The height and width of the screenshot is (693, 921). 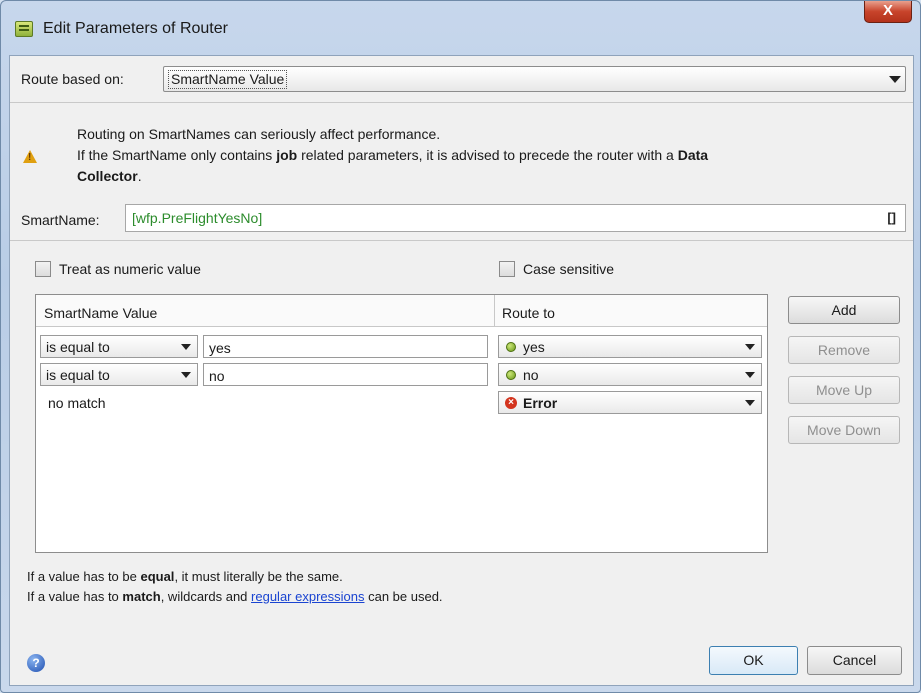 What do you see at coordinates (534, 79) in the screenshot?
I see `route-based-on-select: SmartName Value` at bounding box center [534, 79].